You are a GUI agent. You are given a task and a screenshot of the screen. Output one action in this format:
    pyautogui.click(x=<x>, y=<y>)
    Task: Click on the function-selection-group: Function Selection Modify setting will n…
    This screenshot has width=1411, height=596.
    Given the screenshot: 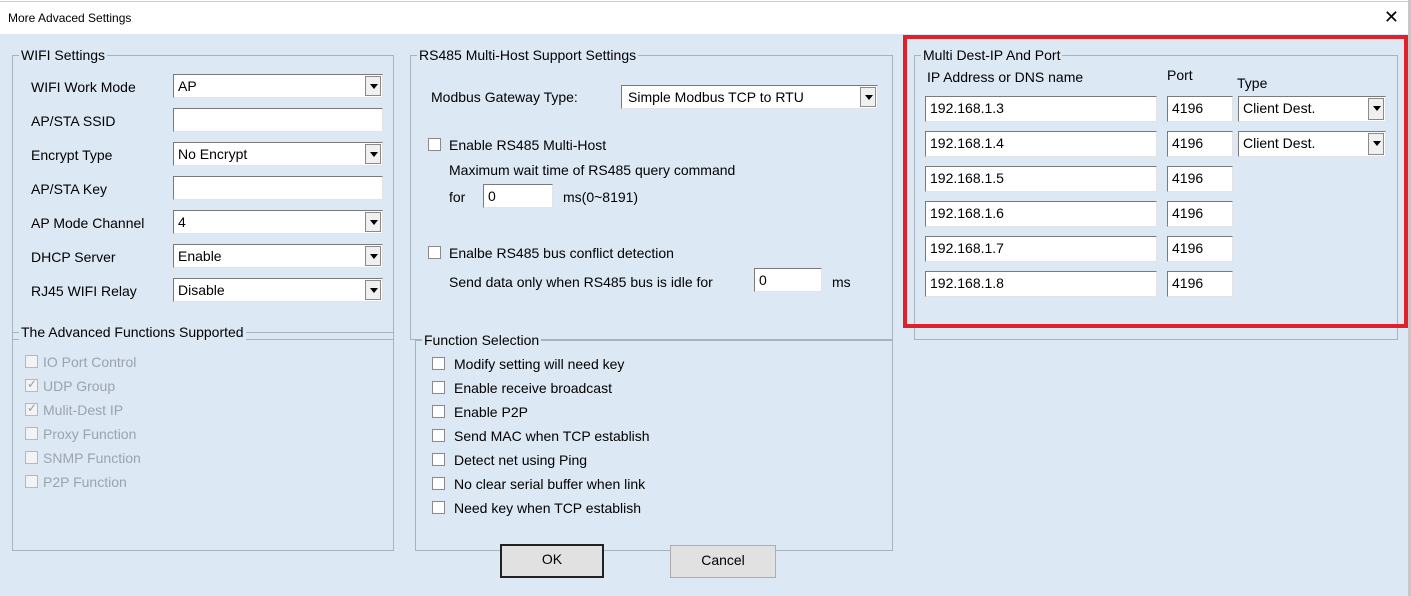 What is the action you would take?
    pyautogui.click(x=654, y=441)
    